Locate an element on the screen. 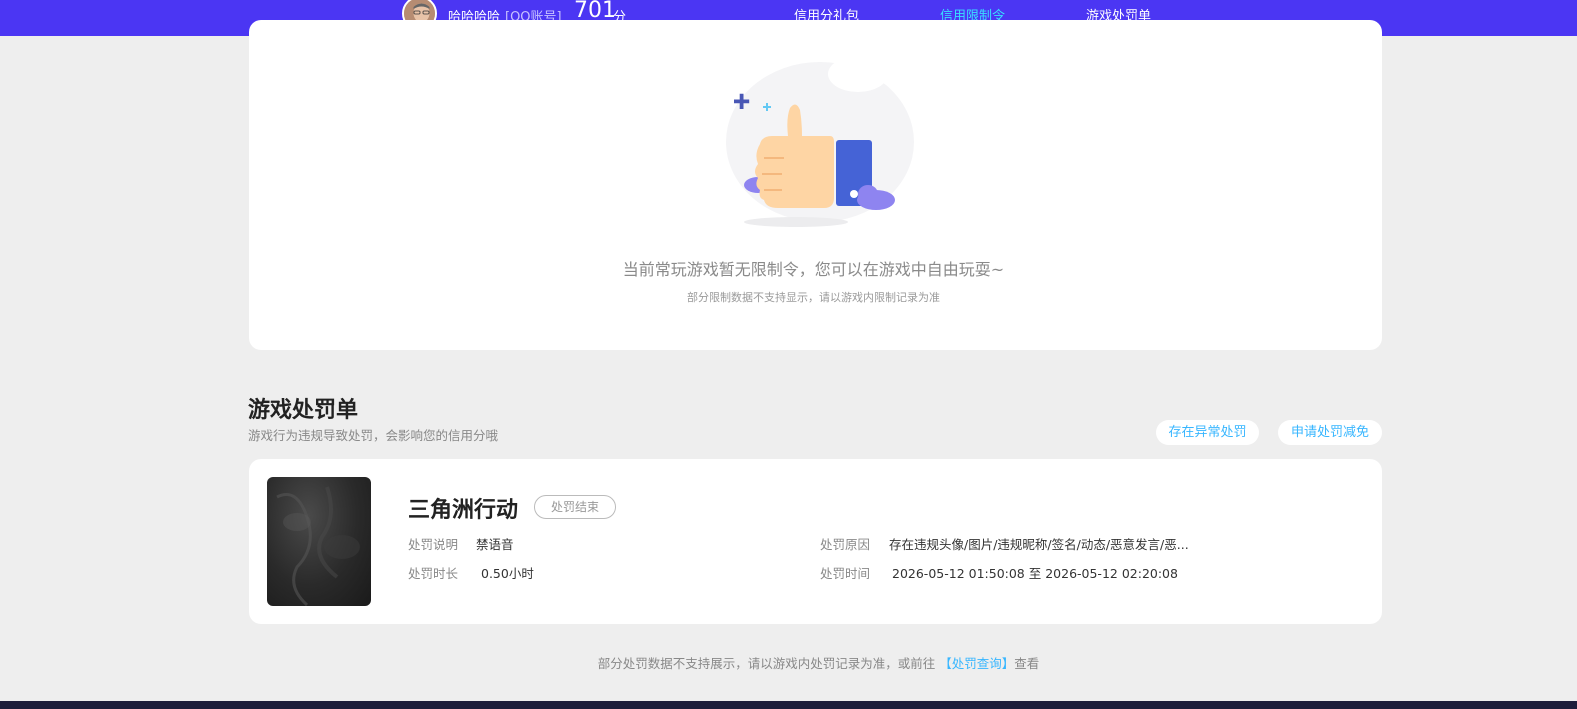 The image size is (1577, 709). status-badge: 处罚结束 is located at coordinates (575, 507).